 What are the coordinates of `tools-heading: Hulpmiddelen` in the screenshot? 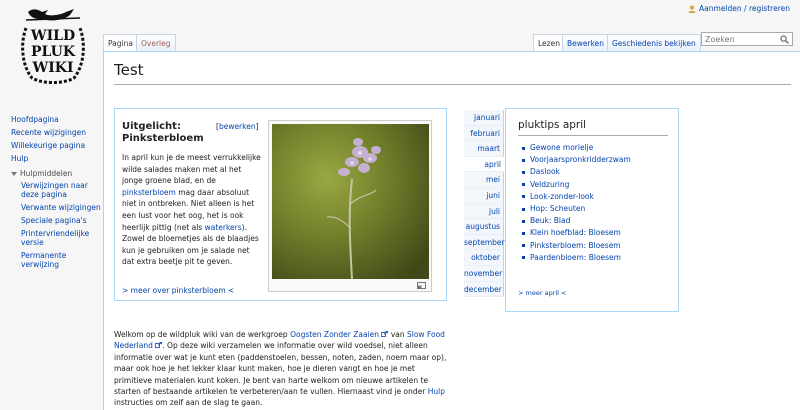 It's located at (46, 173).